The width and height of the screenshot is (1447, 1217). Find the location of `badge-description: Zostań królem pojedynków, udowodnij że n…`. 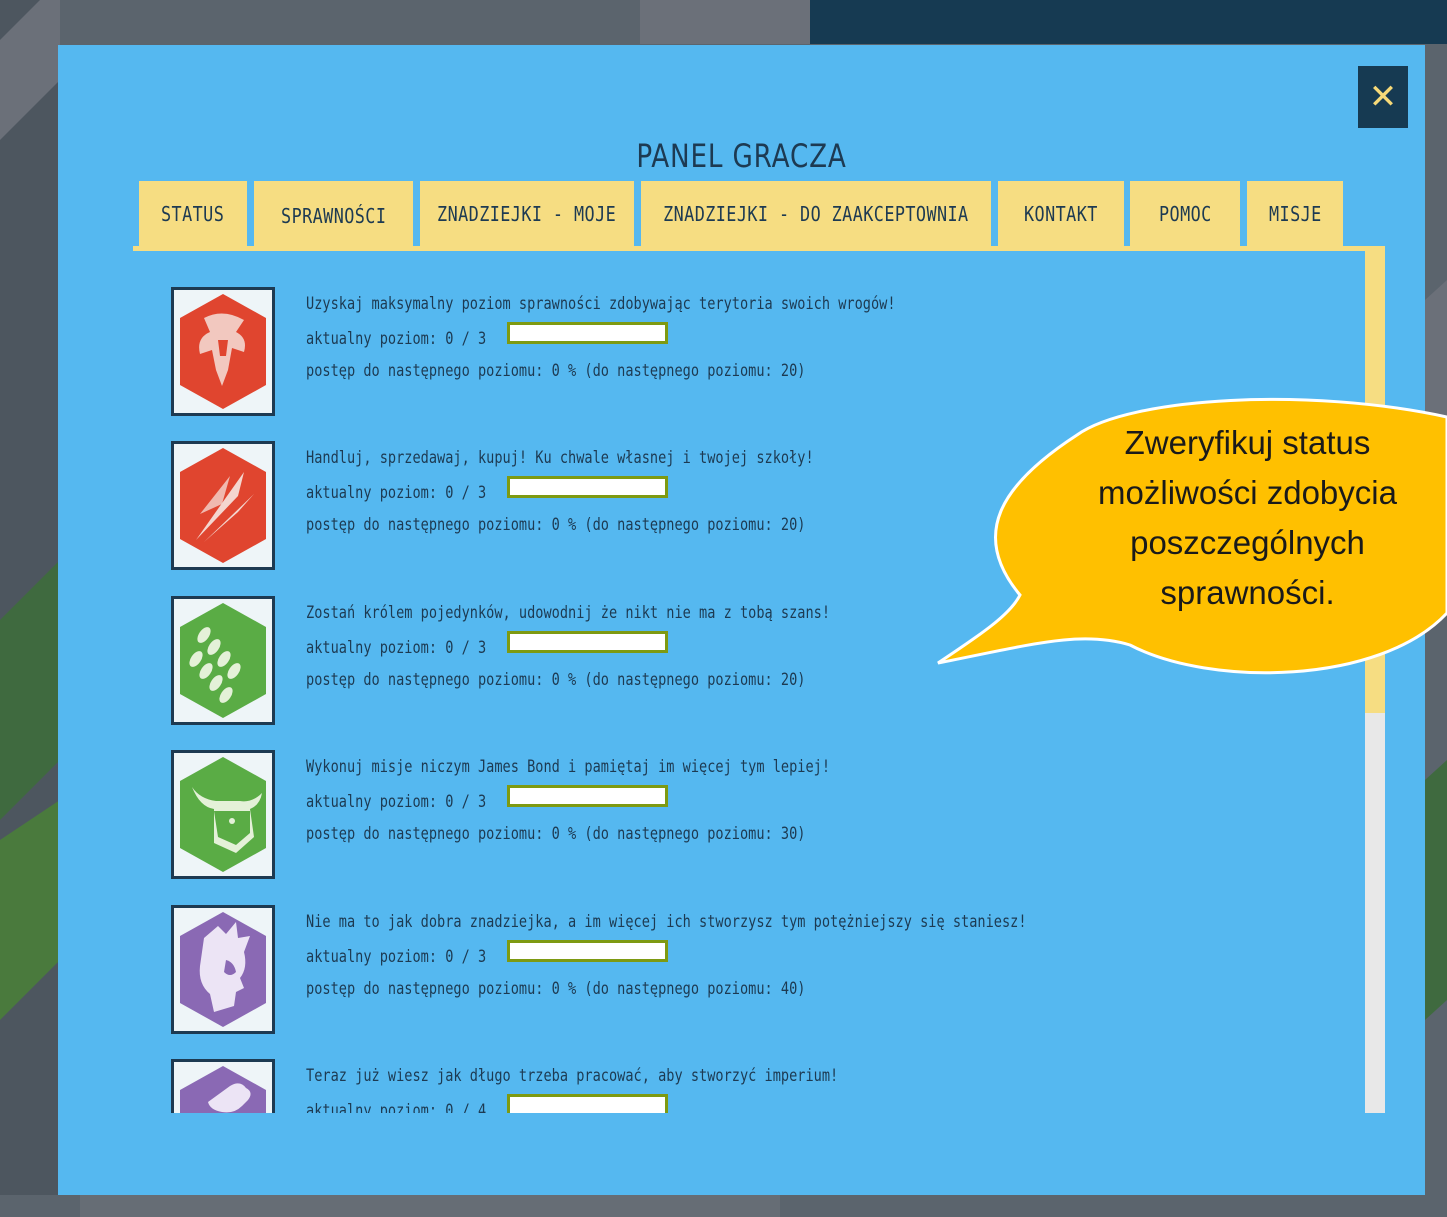

badge-description: Zostań królem pojedynków, udowodnij że n… is located at coordinates (568, 613).